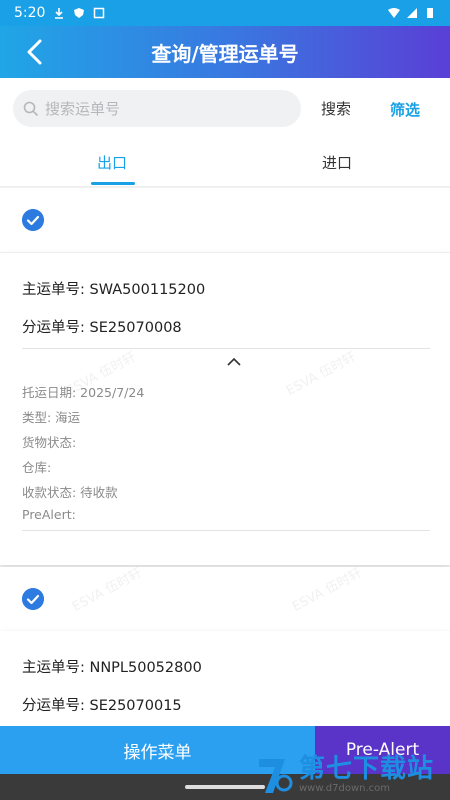 This screenshot has height=800, width=450. Describe the element at coordinates (70, 492) in the screenshot. I see `detail-payment-status: 收款状态: 待收款` at that location.